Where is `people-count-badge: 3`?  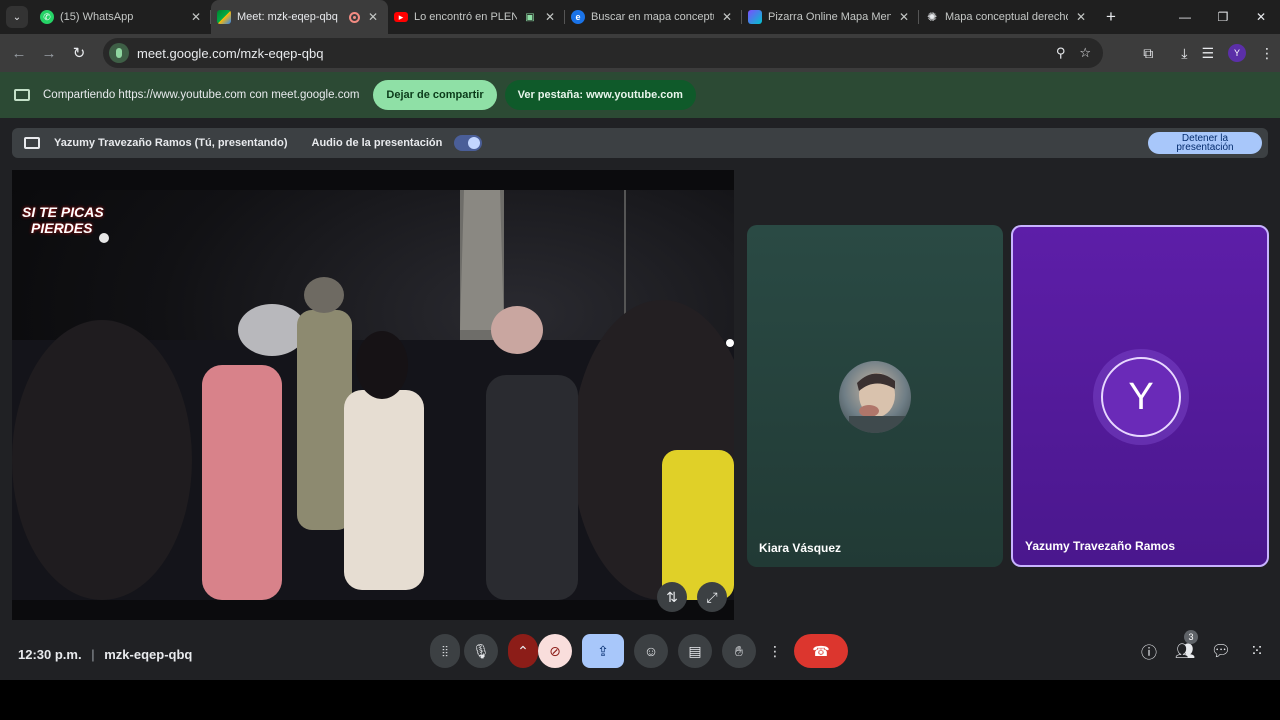 people-count-badge: 3 is located at coordinates (1191, 637).